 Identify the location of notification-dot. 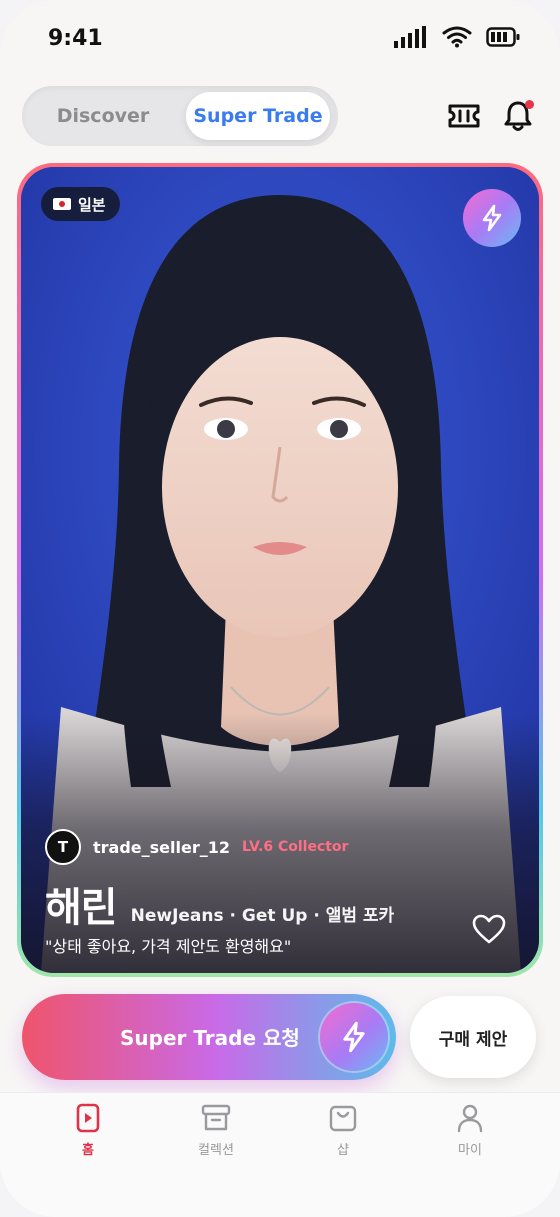
(529, 104).